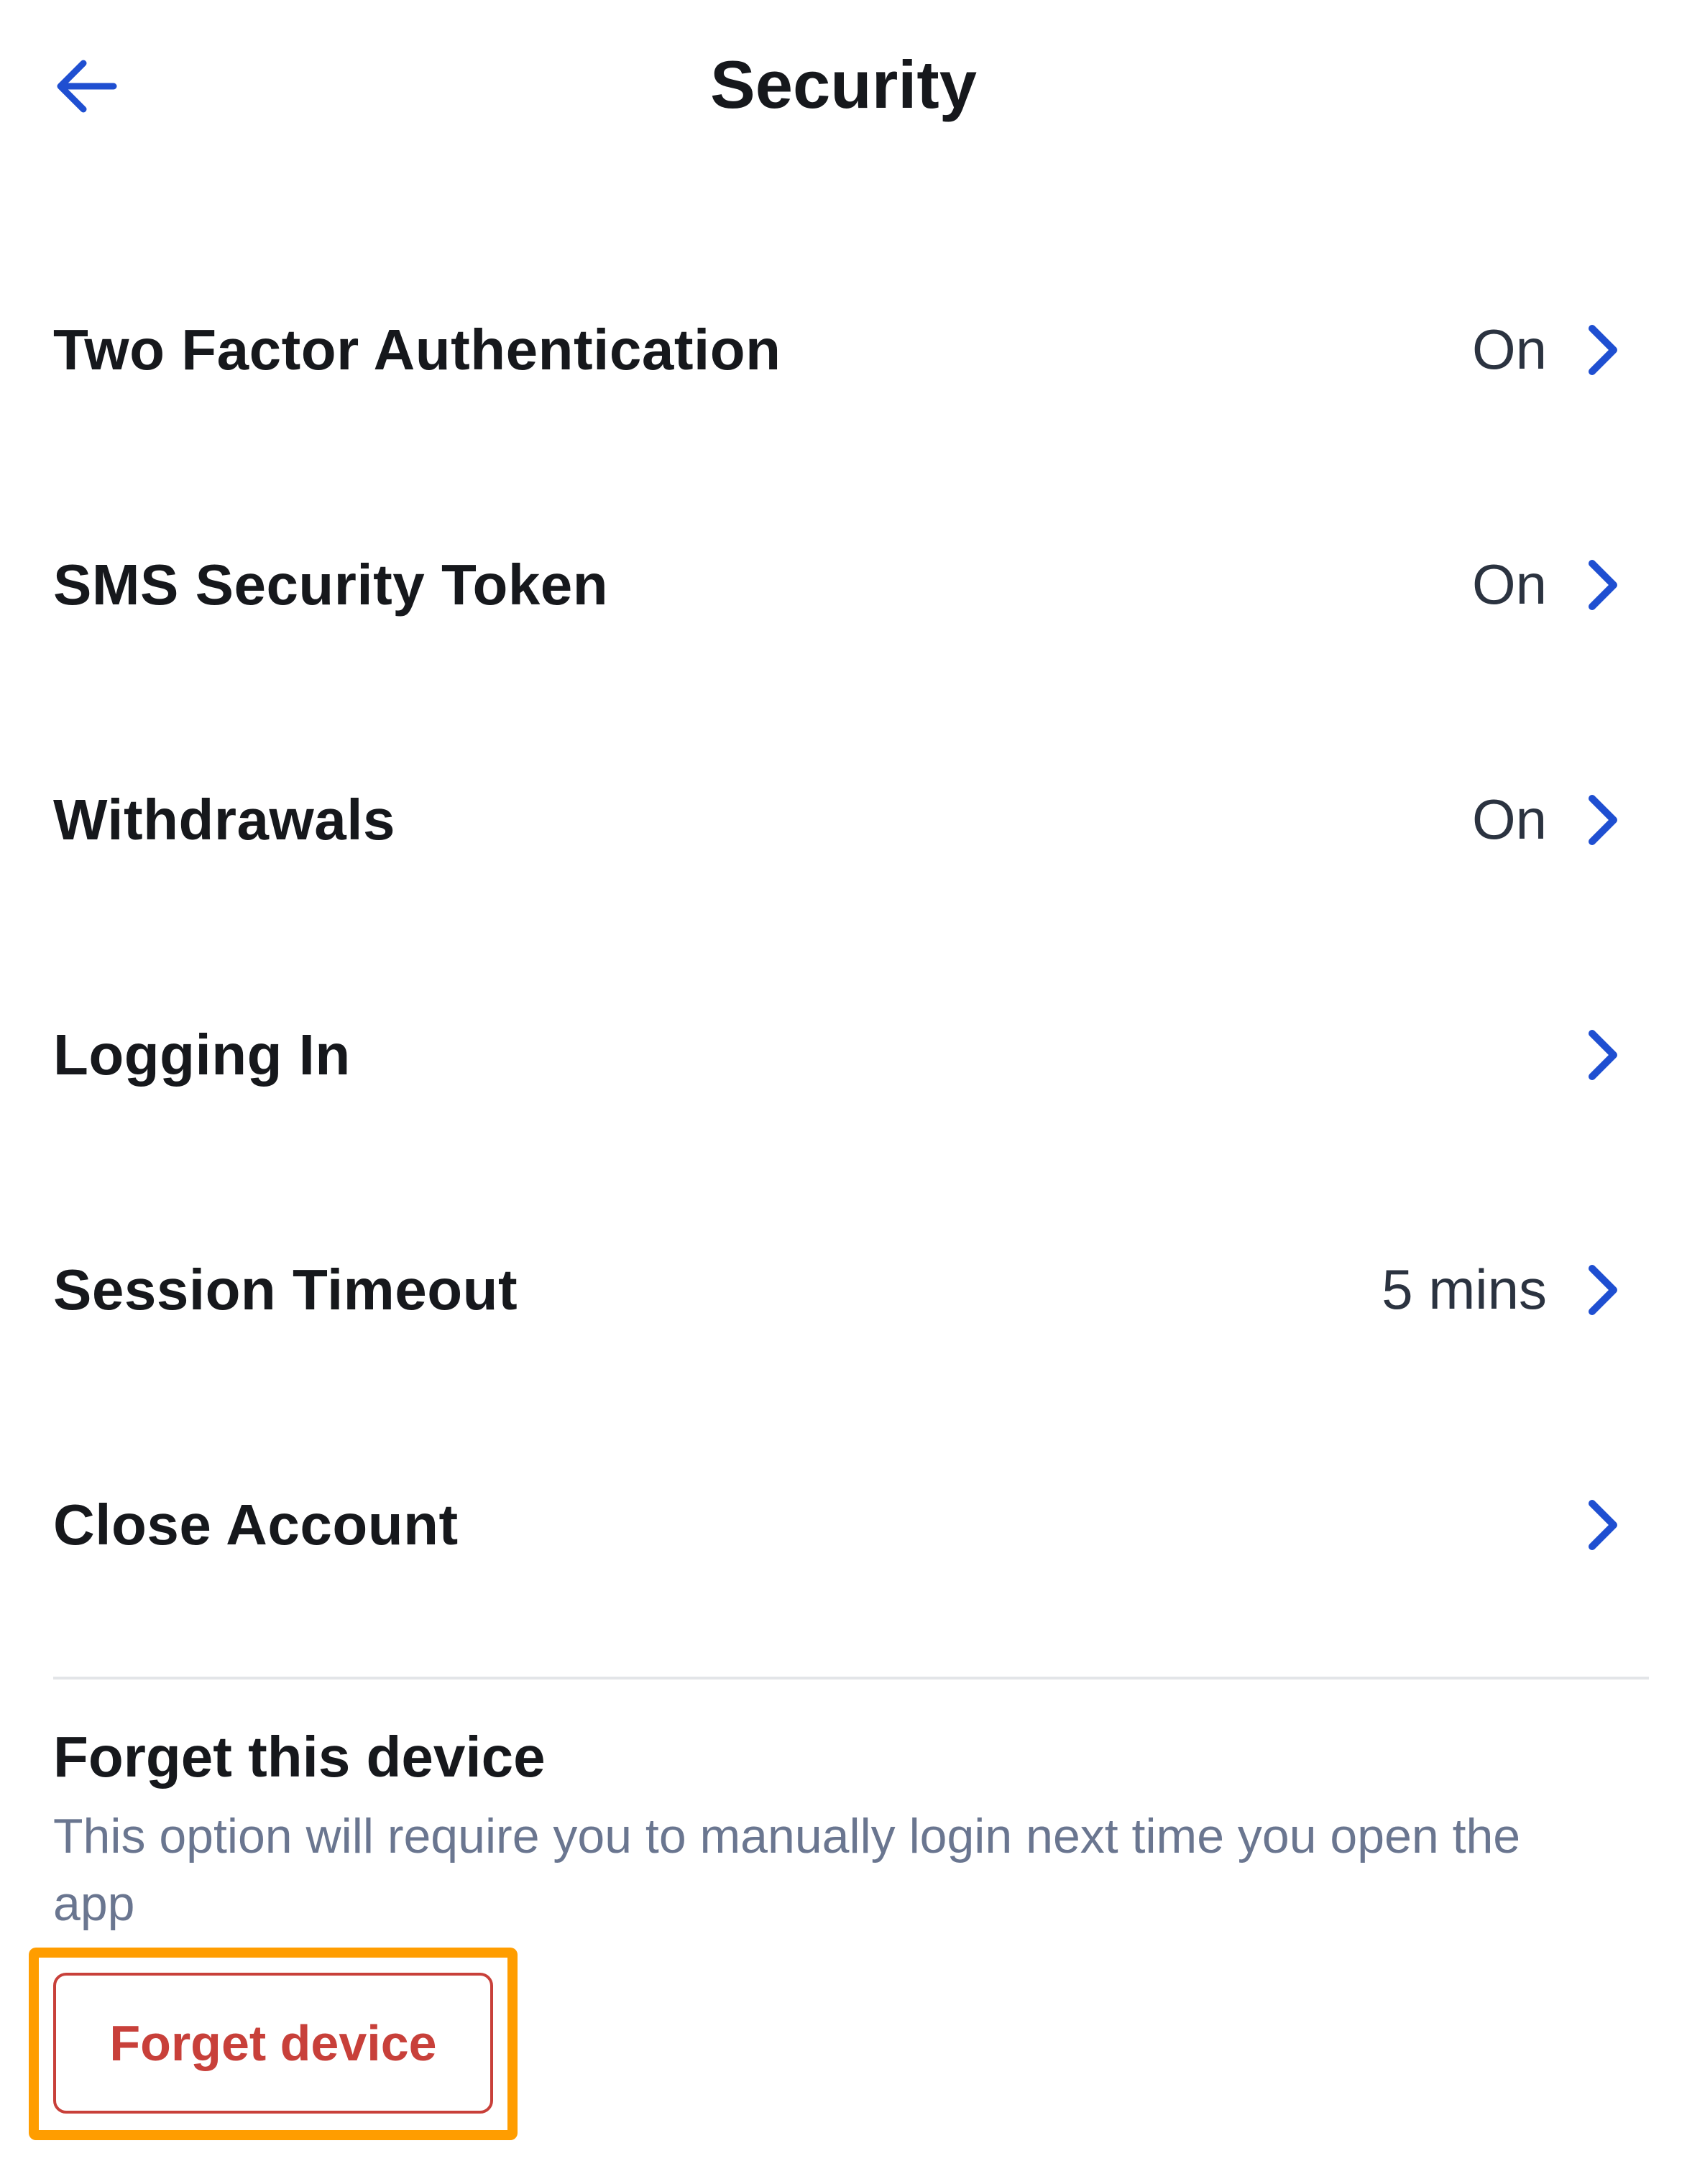 This screenshot has height=2184, width=1687. What do you see at coordinates (256, 1524) in the screenshot?
I see `row-label: Close Account` at bounding box center [256, 1524].